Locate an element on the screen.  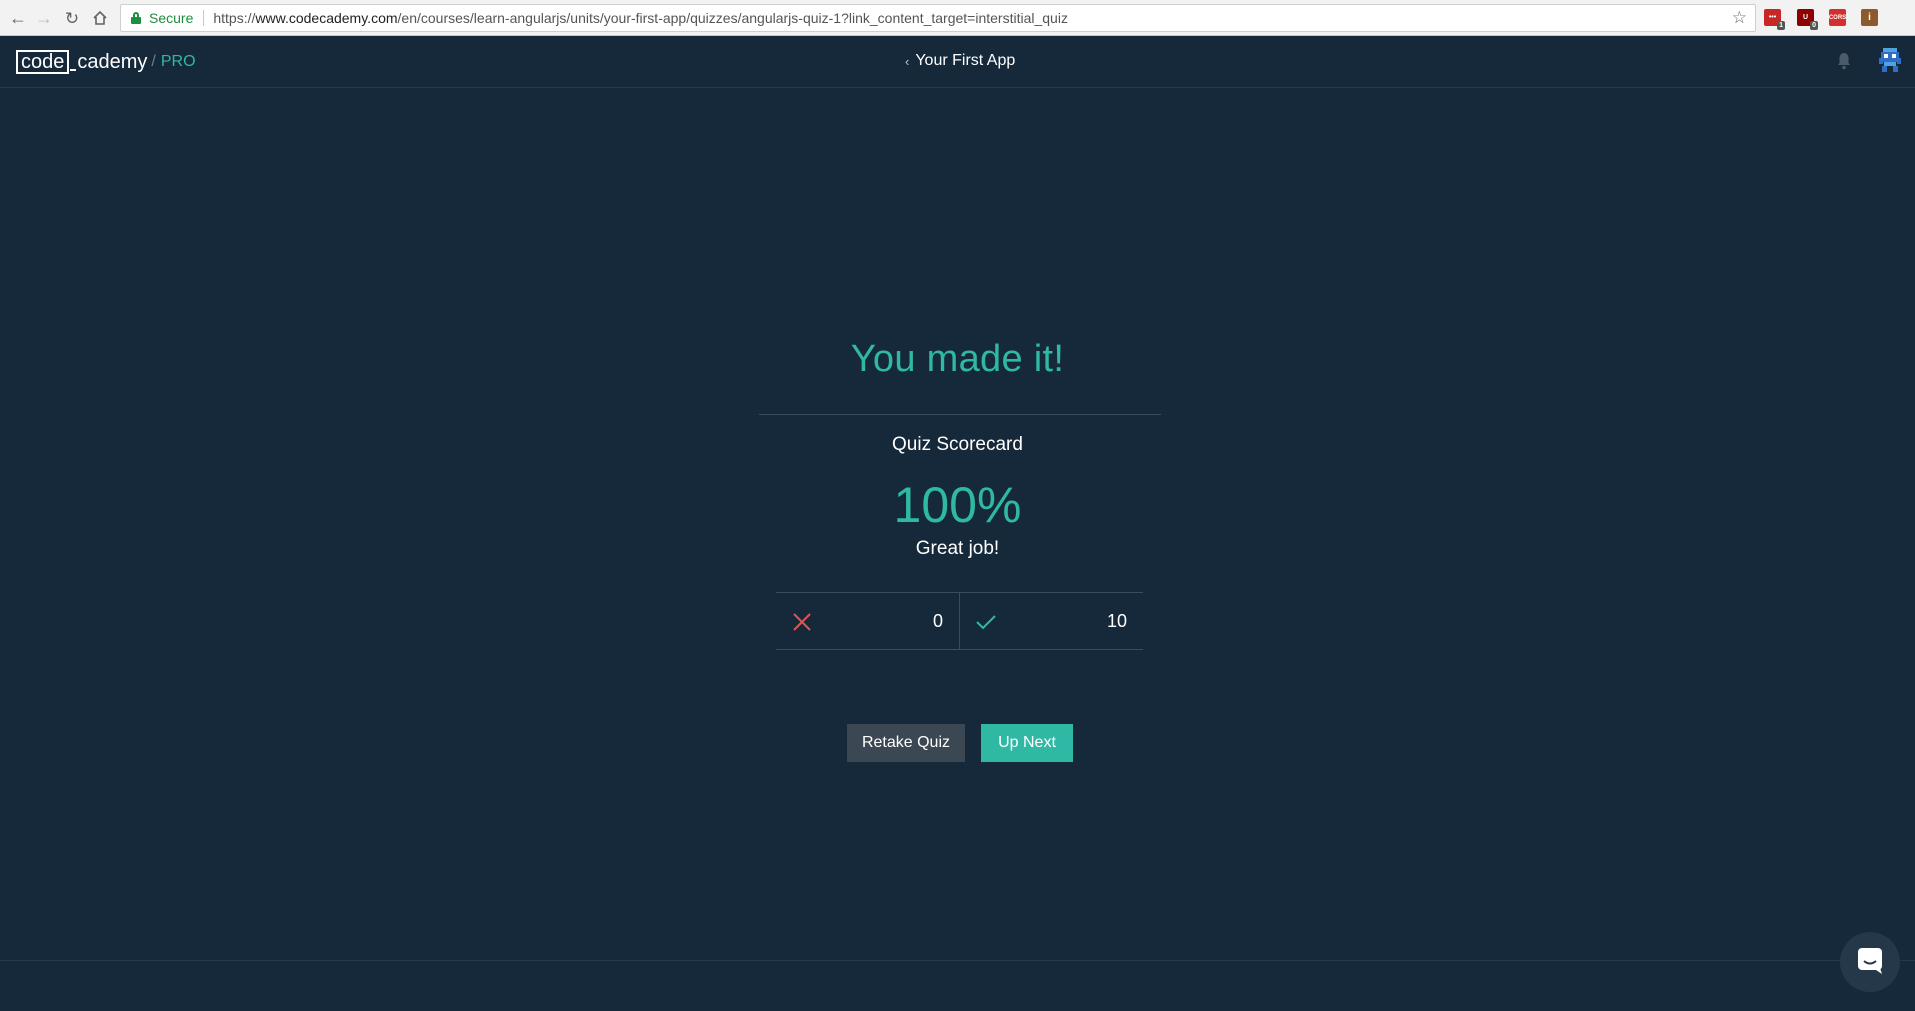
reload-icon: ↻ is located at coordinates (72, 18).